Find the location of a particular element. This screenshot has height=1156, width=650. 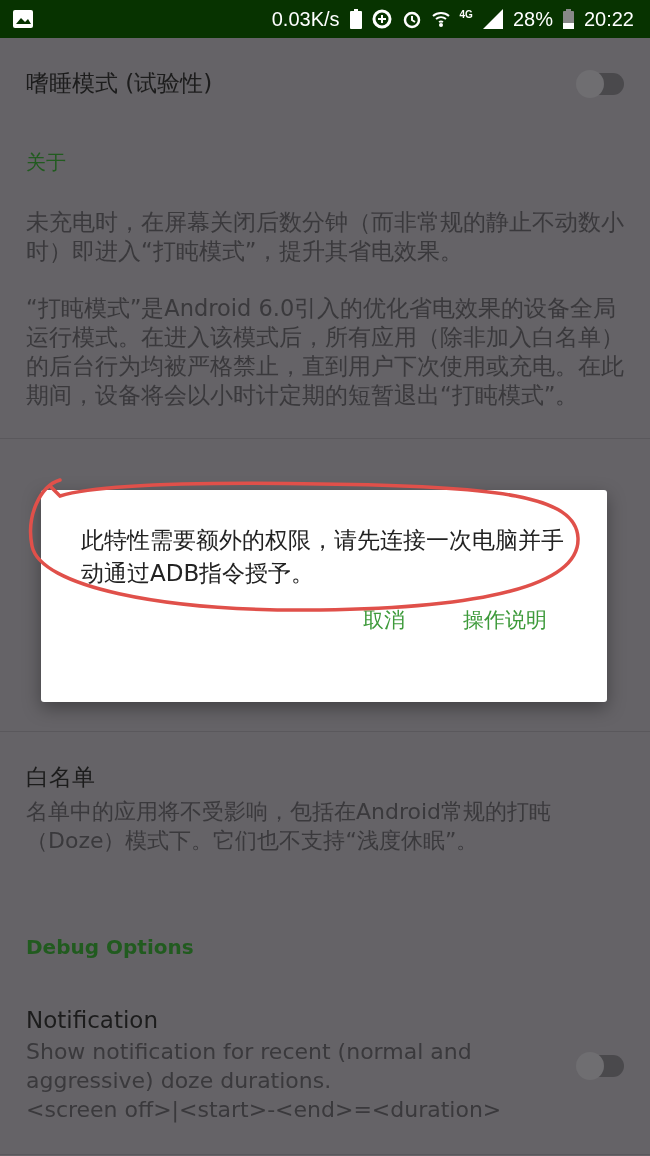

signal-icon is located at coordinates (492, 19).